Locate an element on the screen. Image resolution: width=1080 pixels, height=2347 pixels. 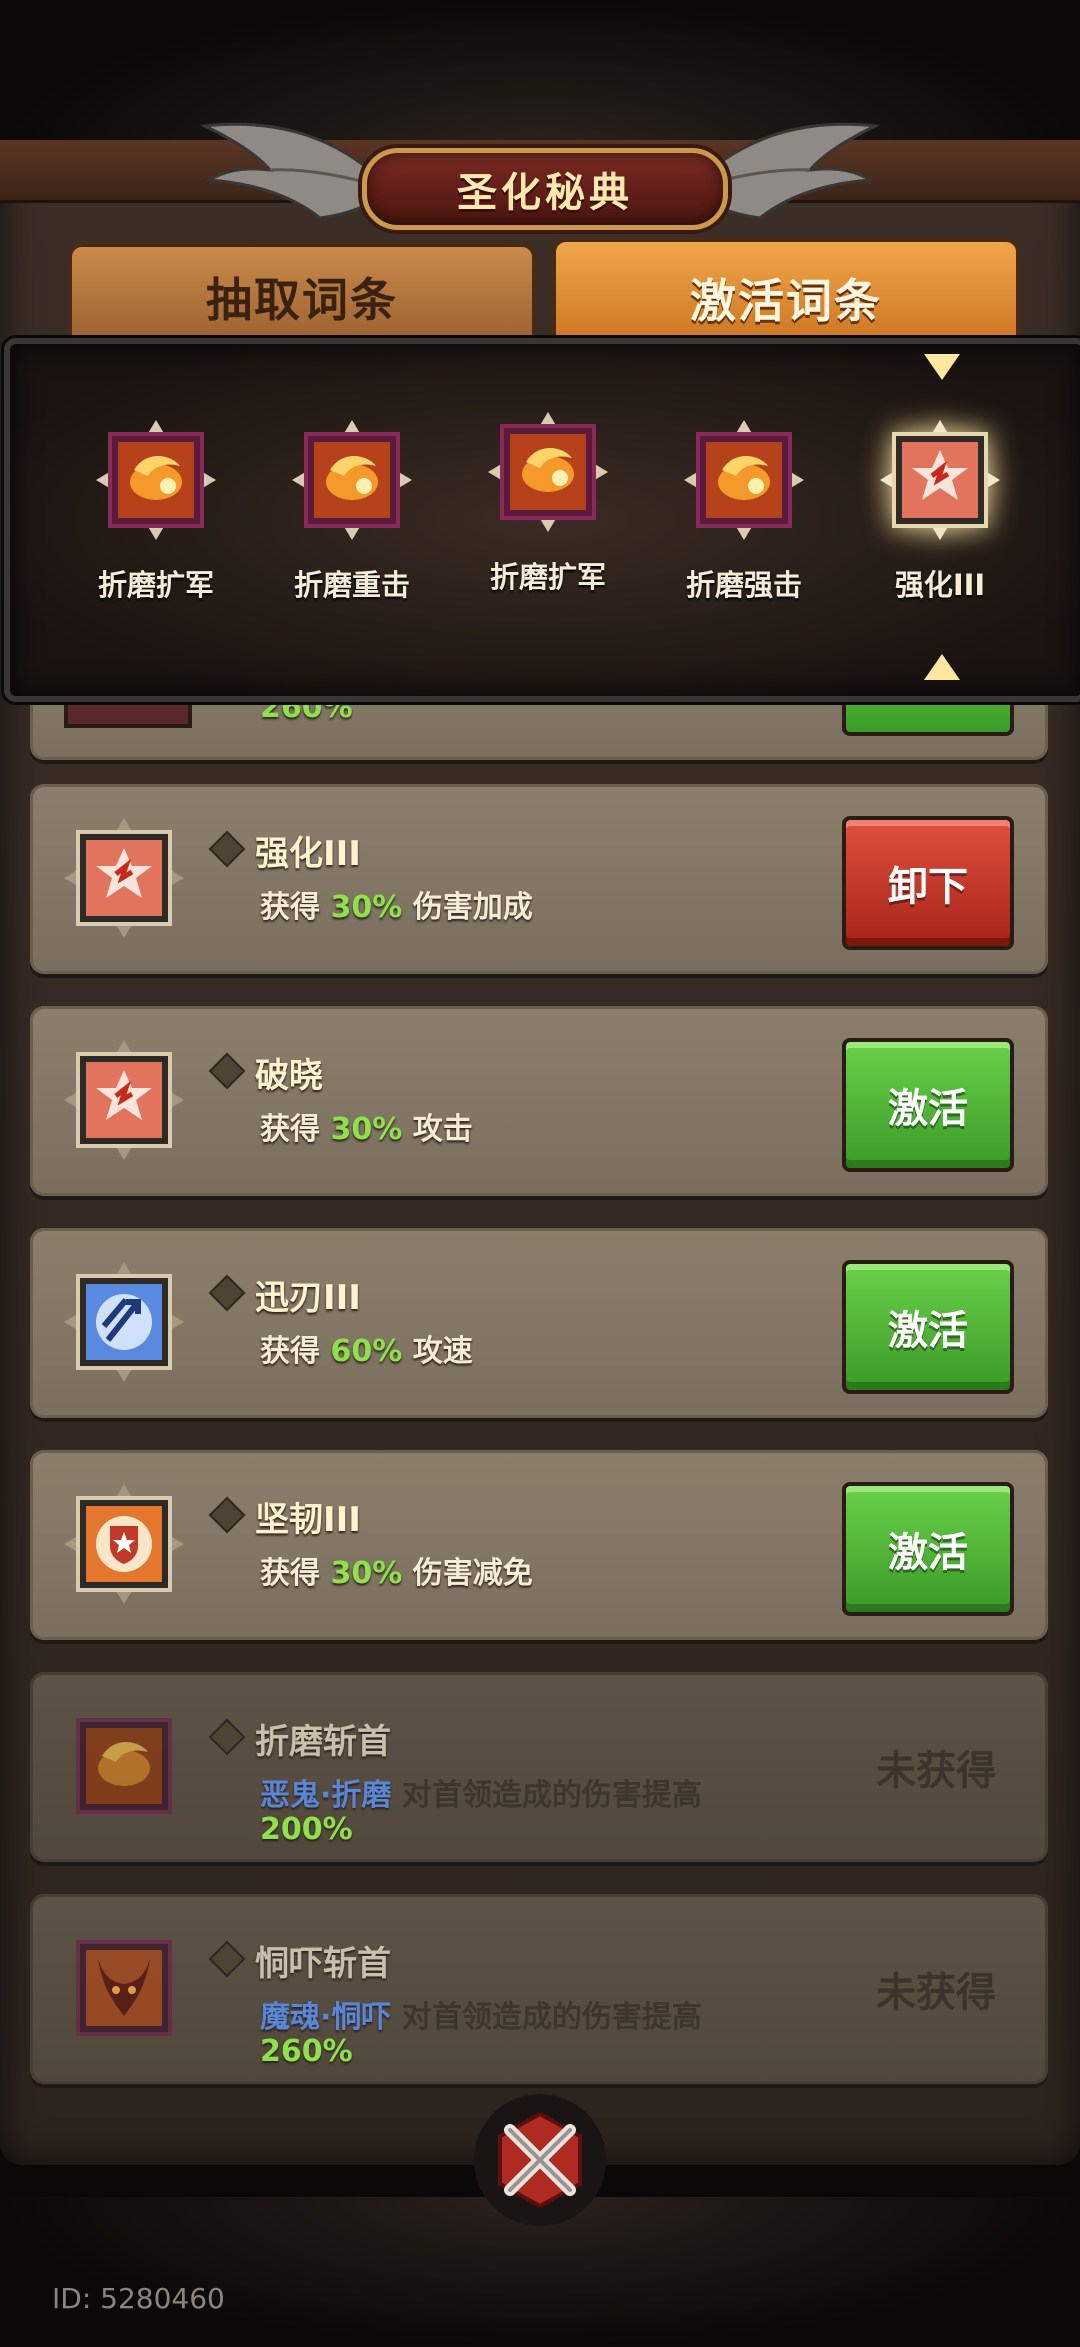
demon-horn-icon is located at coordinates (124, 1988).